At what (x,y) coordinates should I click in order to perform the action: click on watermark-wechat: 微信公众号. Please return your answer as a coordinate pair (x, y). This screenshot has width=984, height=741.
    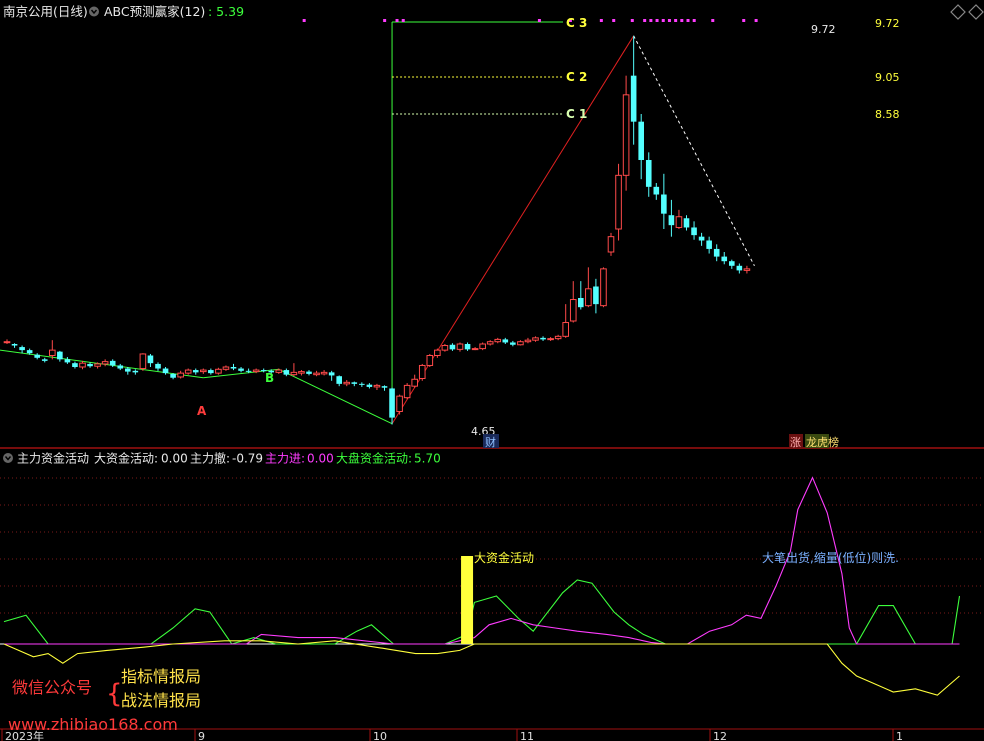
    Looking at the image, I should click on (52, 687).